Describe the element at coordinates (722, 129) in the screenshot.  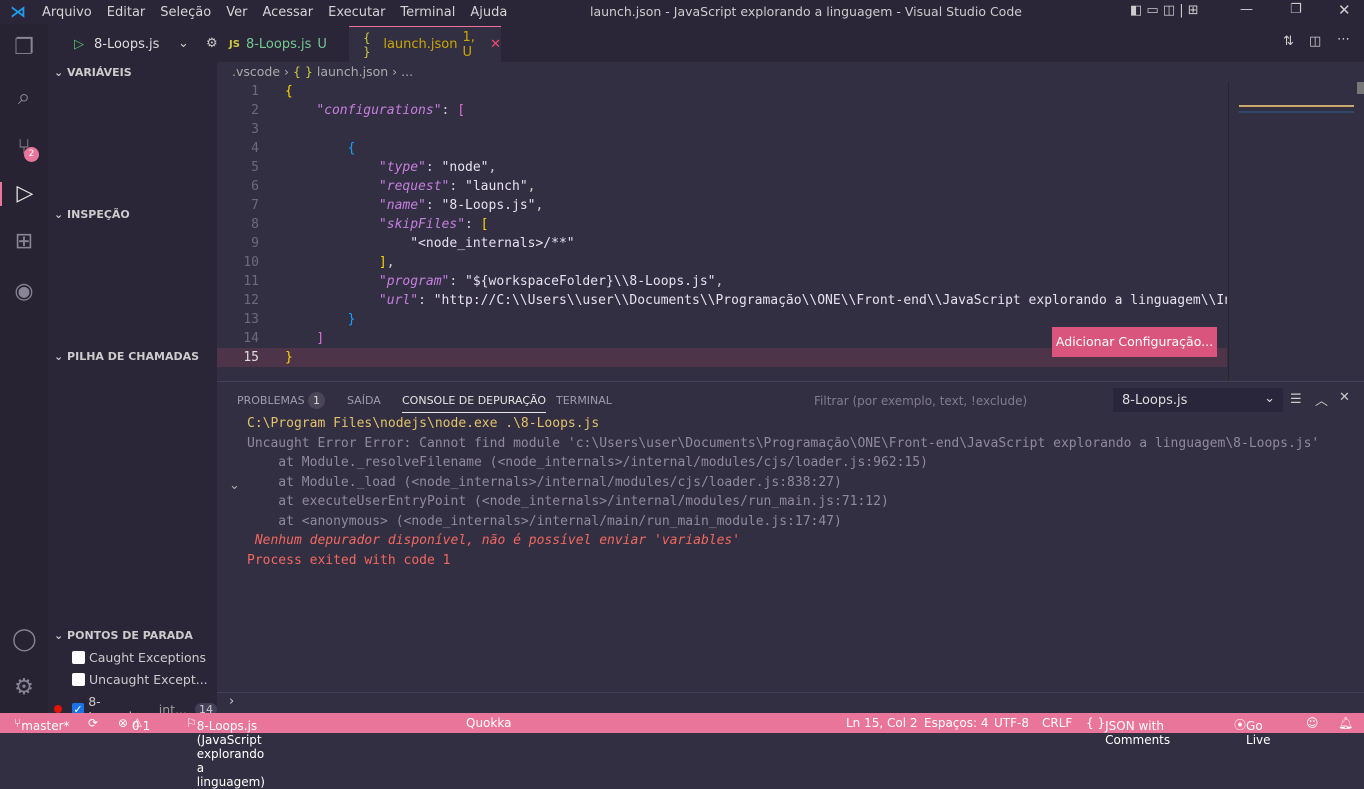
I see `code-line: 3` at that location.